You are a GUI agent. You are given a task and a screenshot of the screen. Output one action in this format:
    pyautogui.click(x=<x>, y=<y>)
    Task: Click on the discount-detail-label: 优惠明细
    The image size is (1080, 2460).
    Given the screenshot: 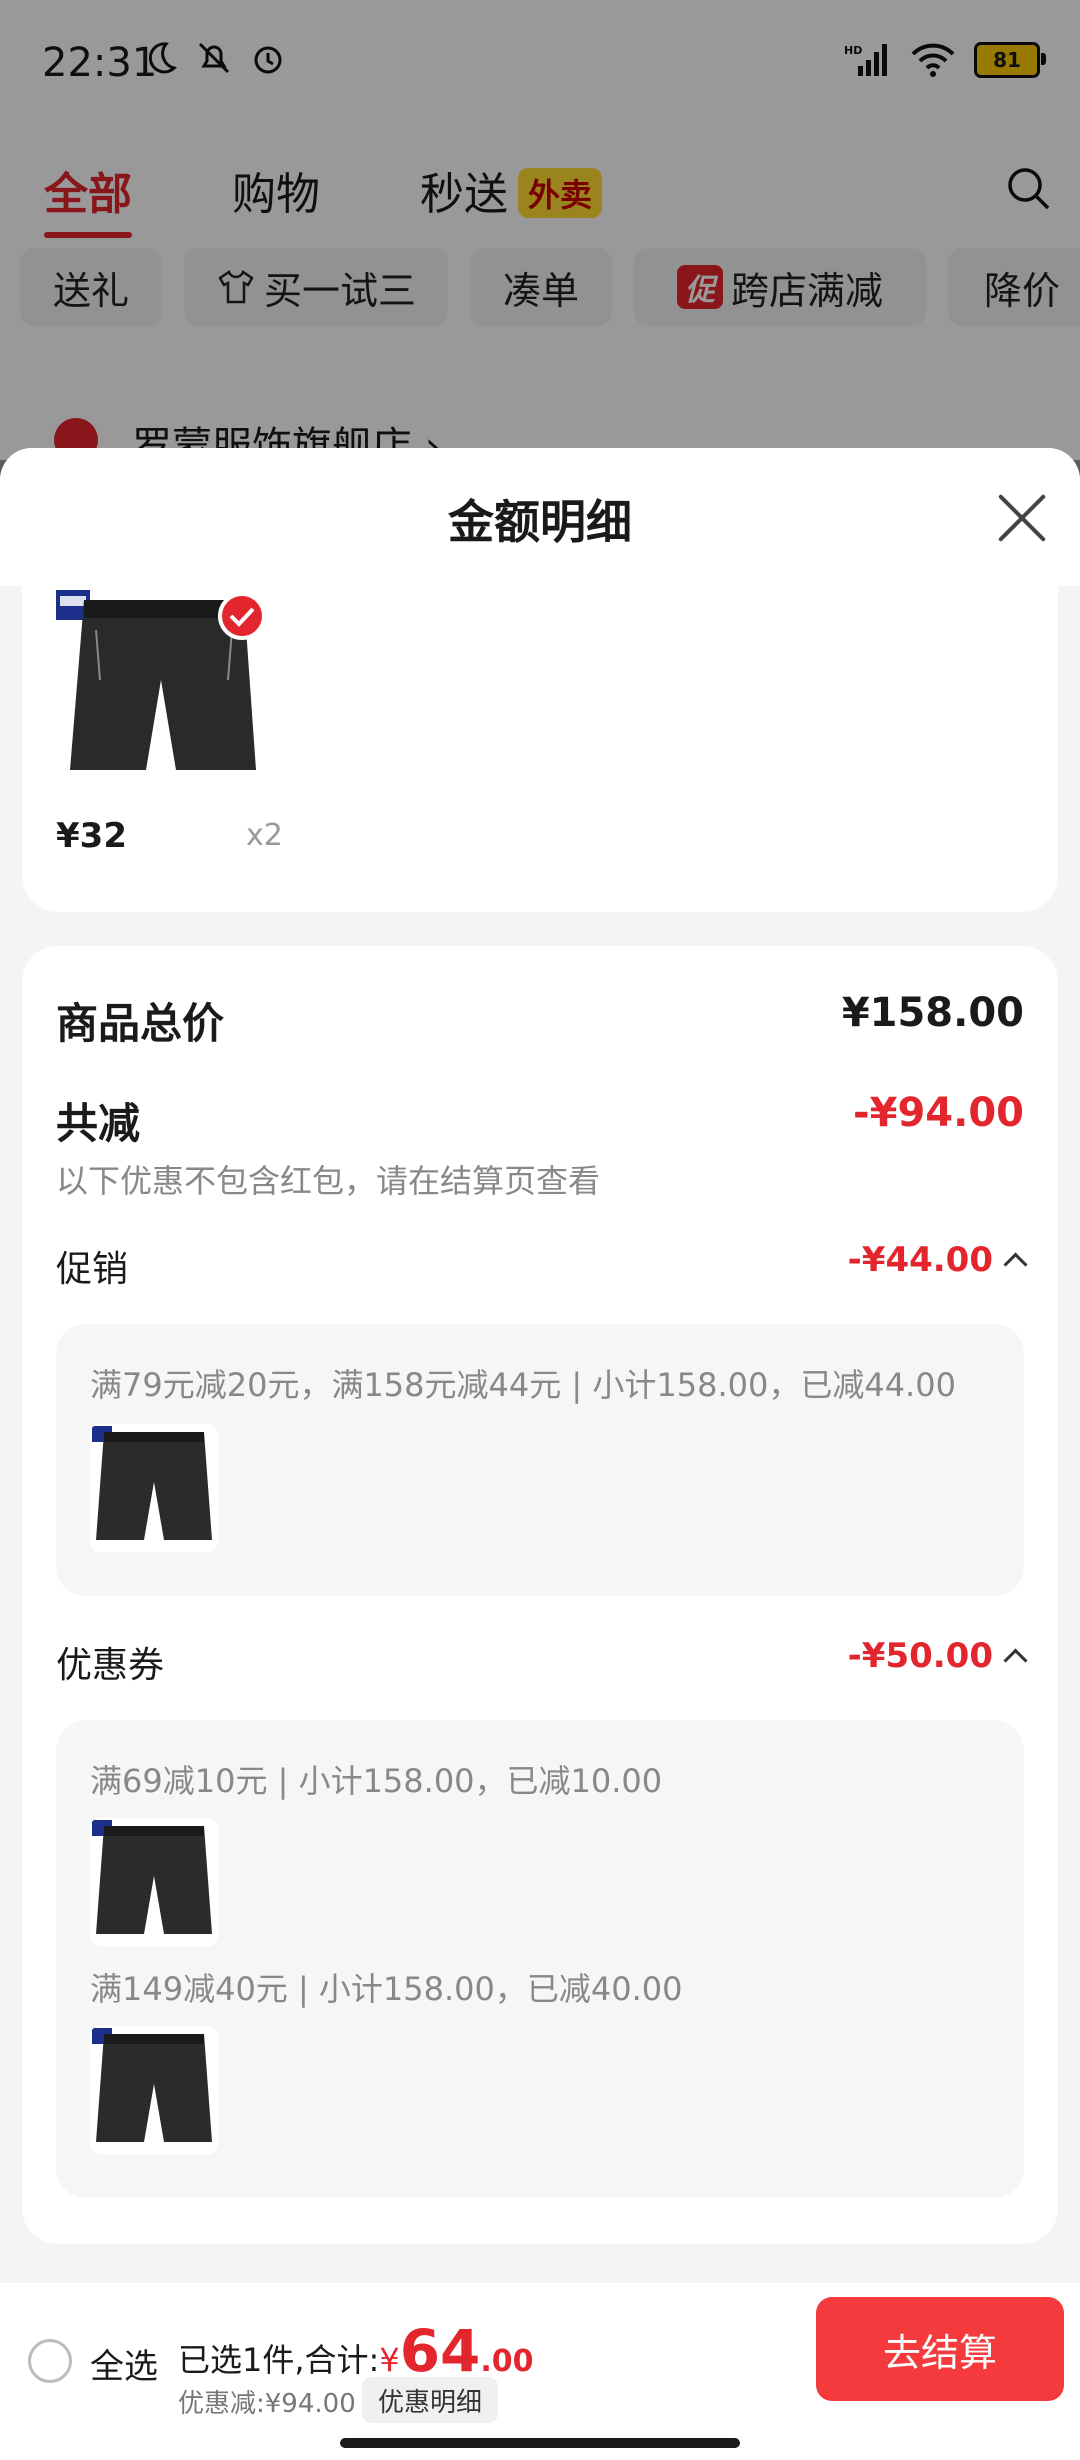 What is the action you would take?
    pyautogui.click(x=430, y=2402)
    